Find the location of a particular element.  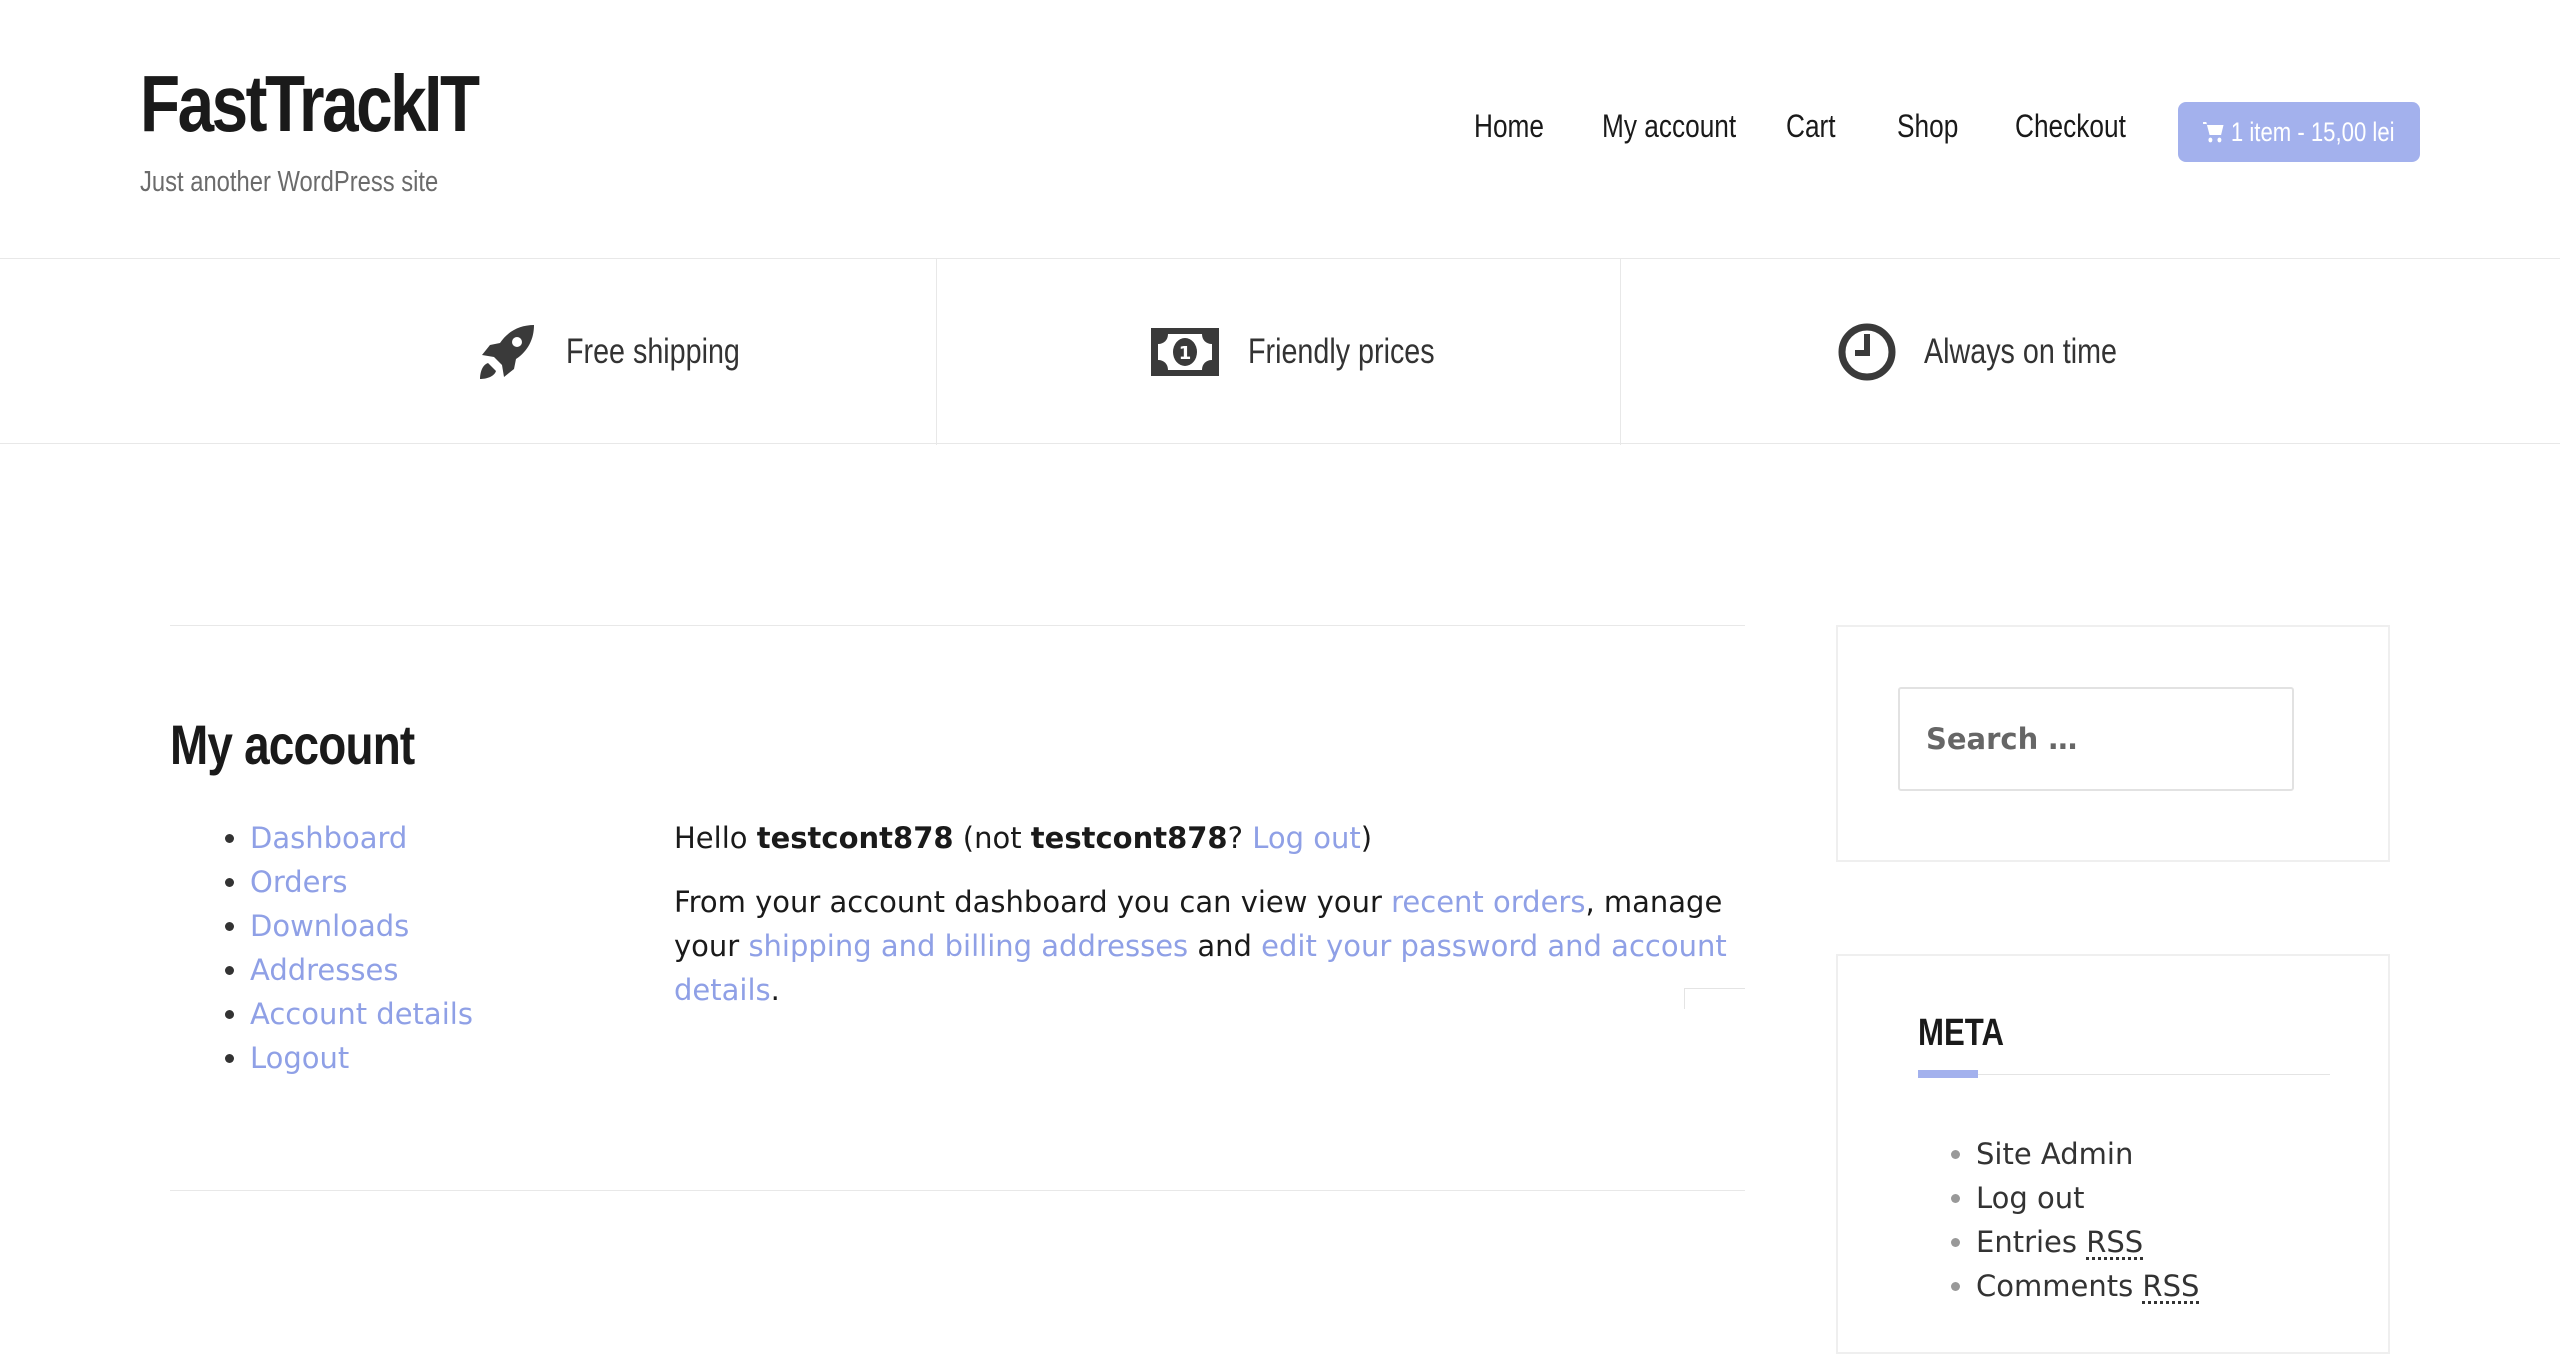

greeting-text: Hello is located at coordinates (711, 838).